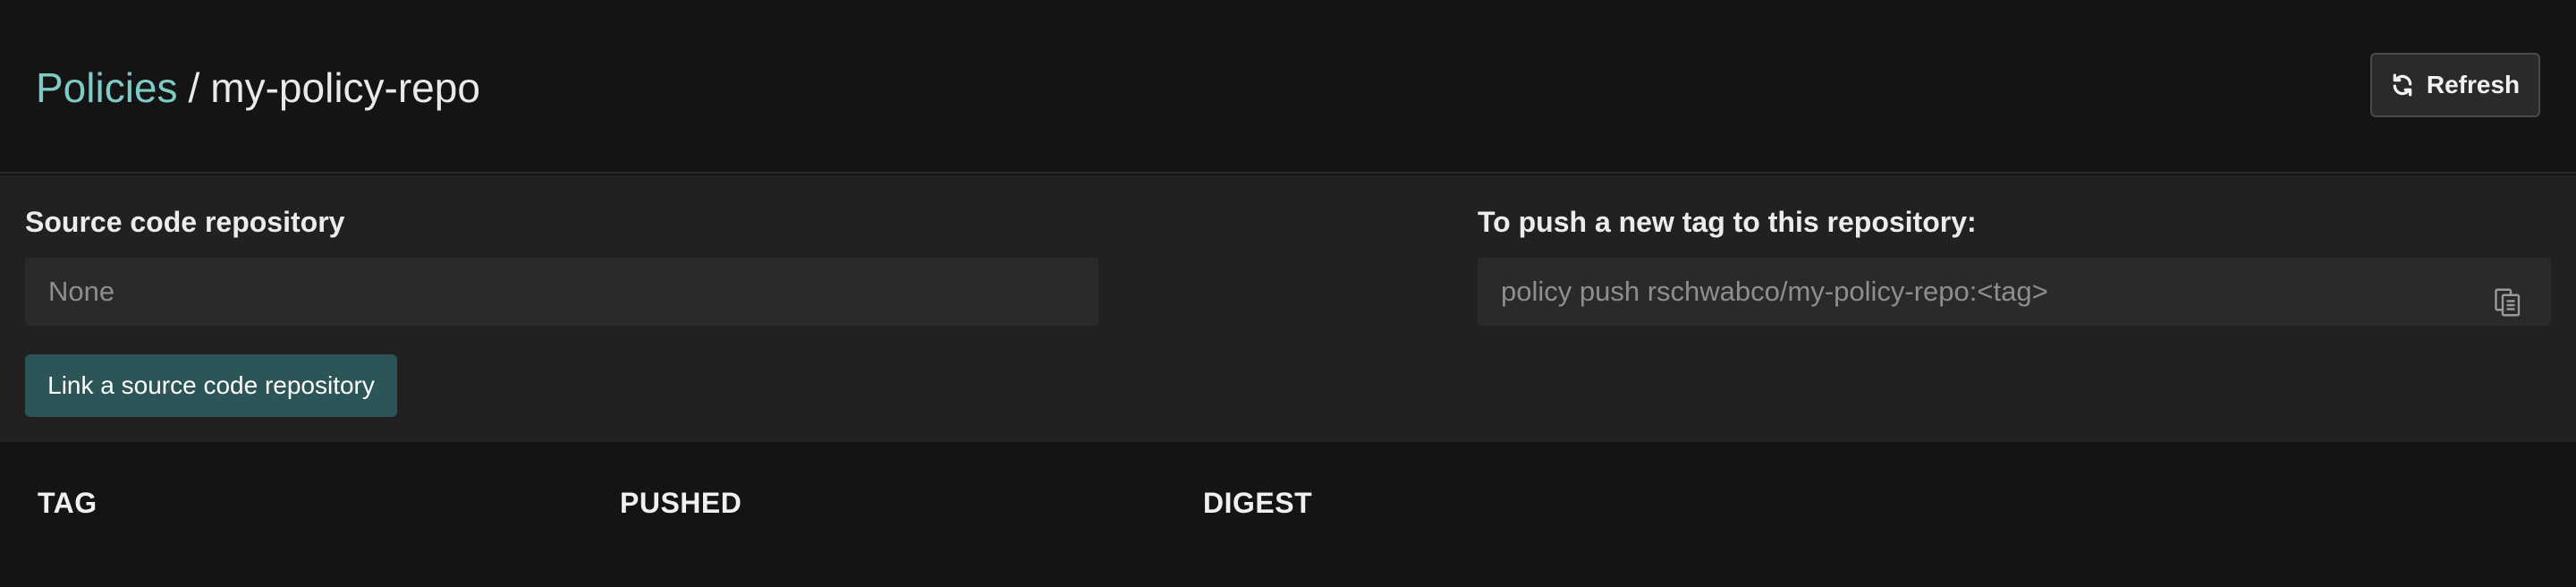 This screenshot has height=587, width=2576. What do you see at coordinates (67, 503) in the screenshot?
I see `column-header-tag: TAG` at bounding box center [67, 503].